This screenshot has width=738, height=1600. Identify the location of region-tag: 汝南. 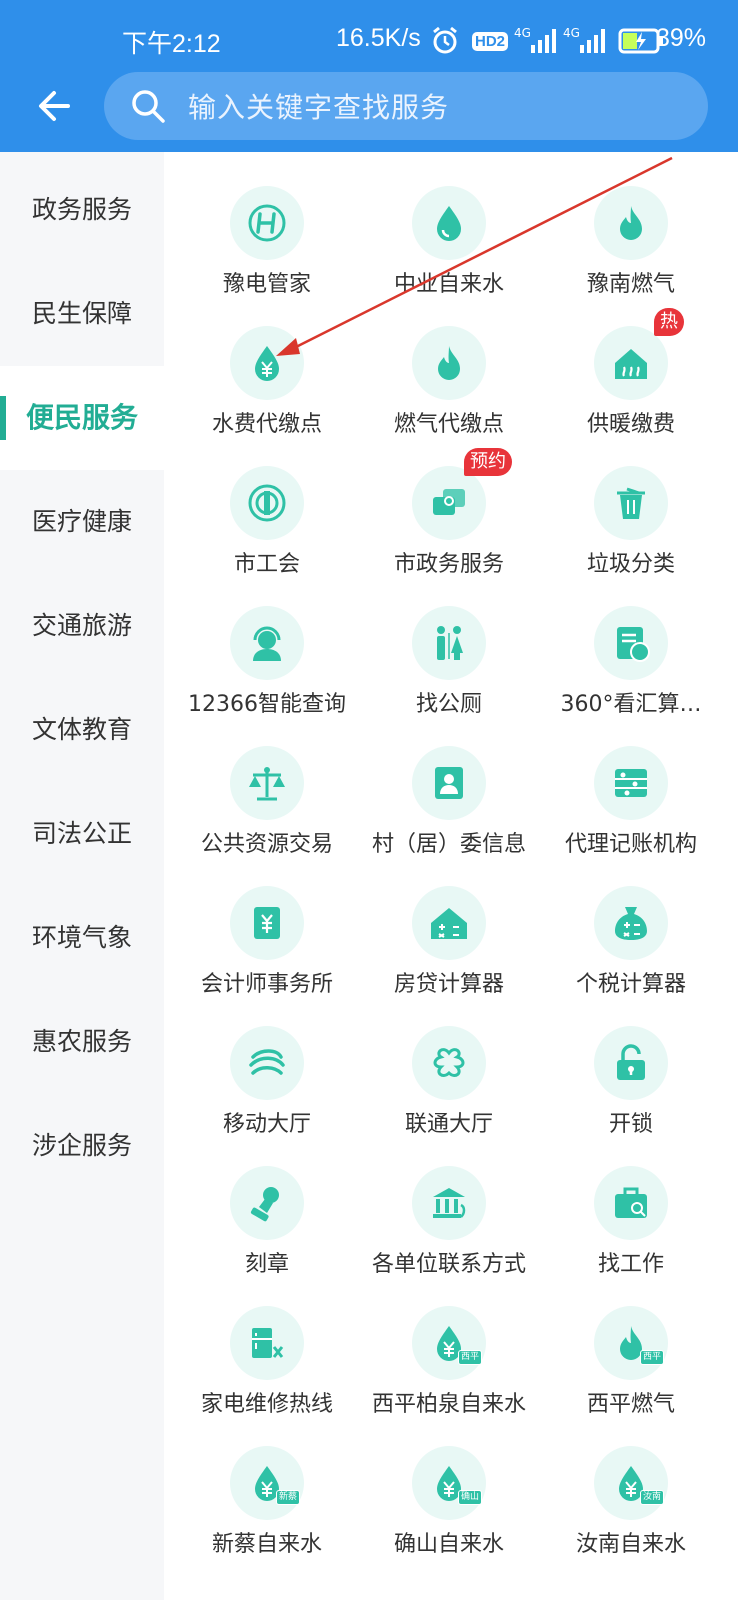
(652, 1497).